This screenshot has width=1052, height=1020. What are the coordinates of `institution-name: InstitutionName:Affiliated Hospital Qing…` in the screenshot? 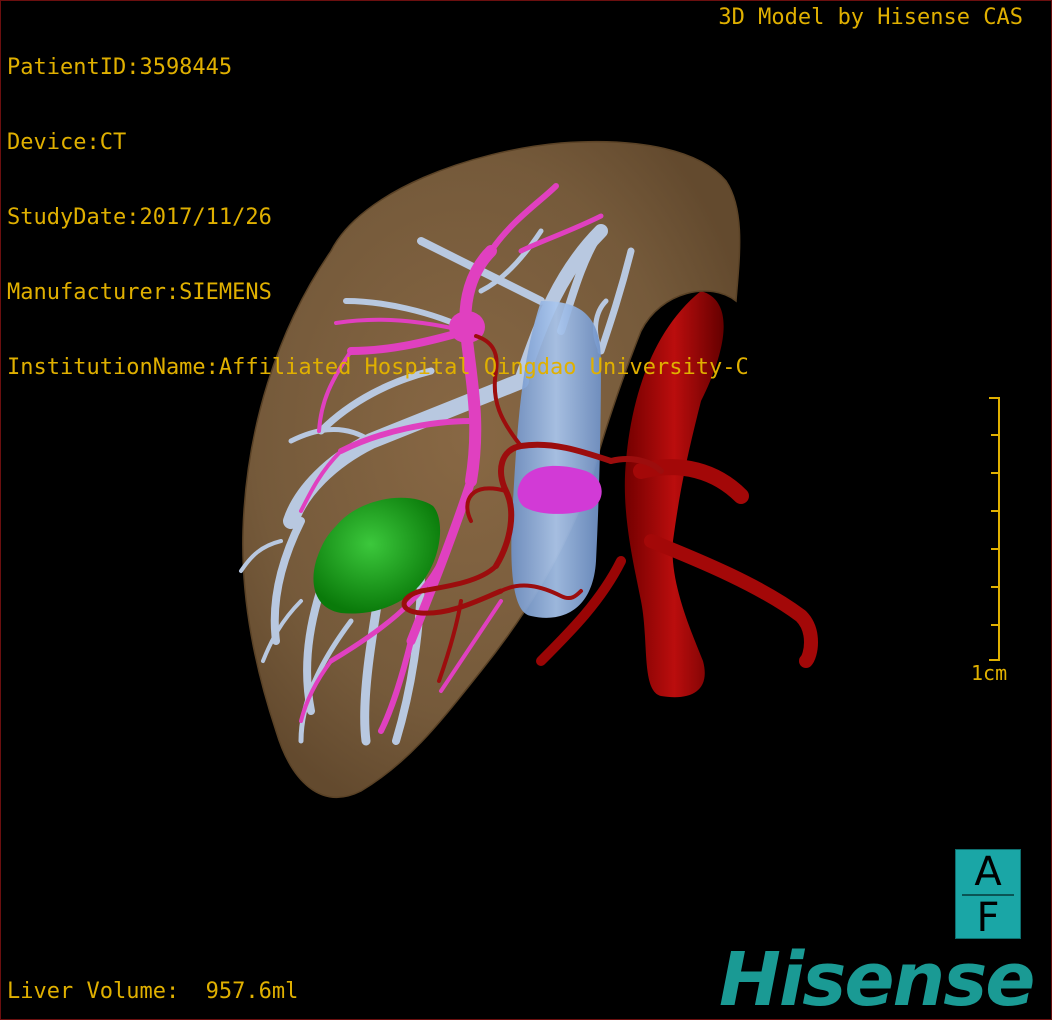 It's located at (378, 367).